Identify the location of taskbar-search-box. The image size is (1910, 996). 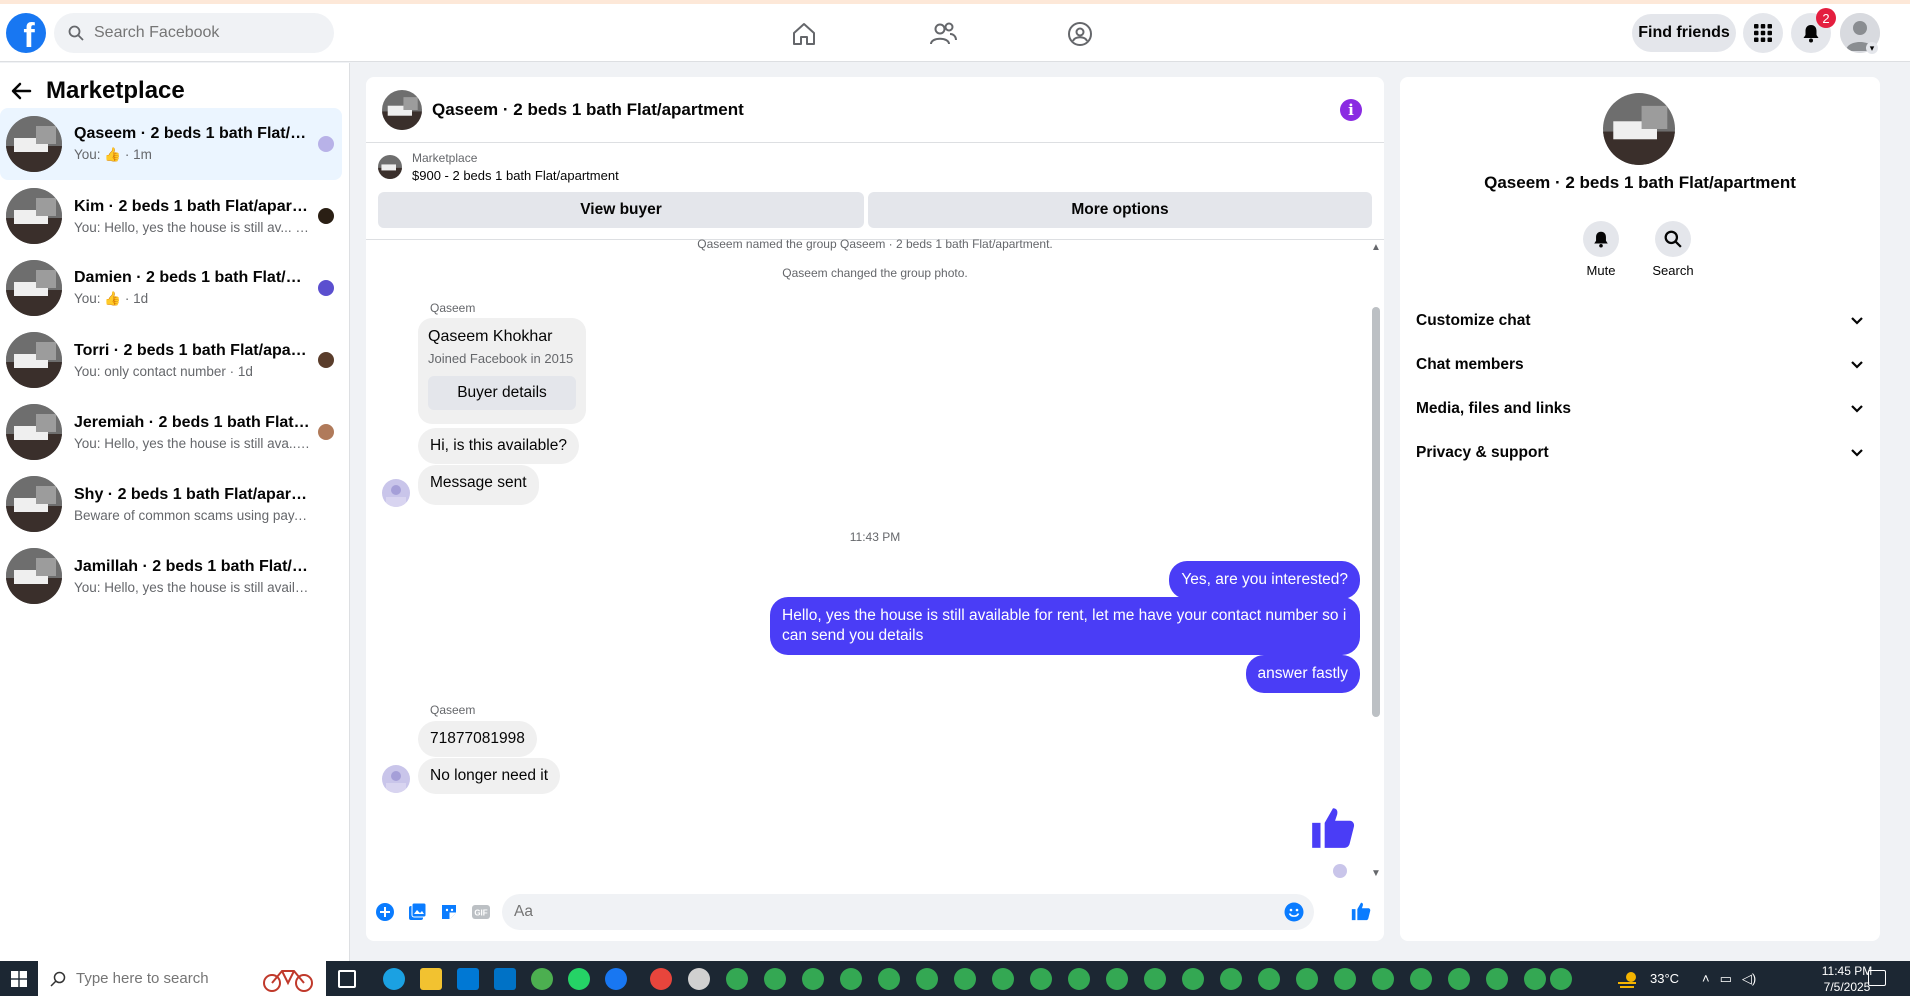
(182, 978).